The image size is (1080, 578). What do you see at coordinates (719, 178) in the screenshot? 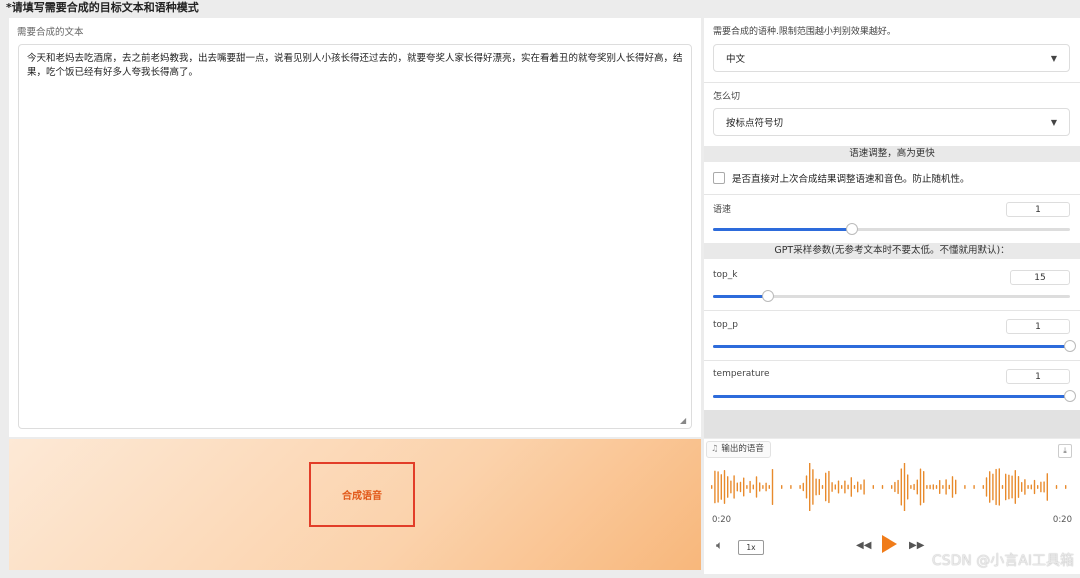
I see `adjust-last-checkbox` at bounding box center [719, 178].